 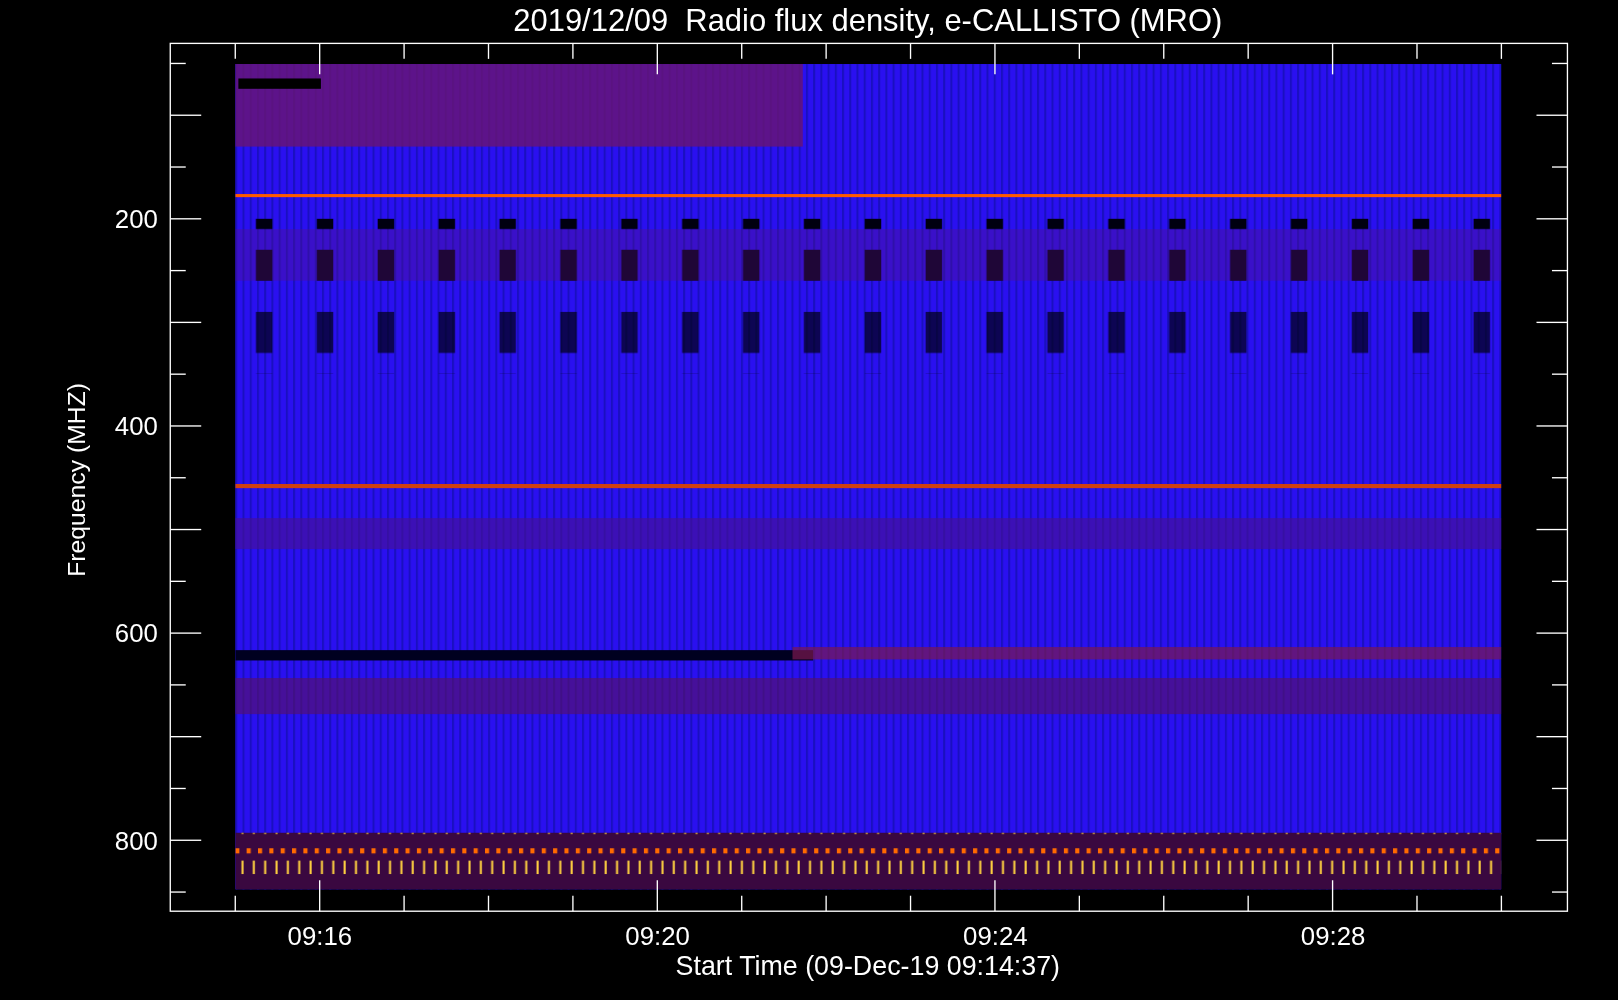 What do you see at coordinates (868, 966) in the screenshot?
I see `x-axis-label: Start Time (09-Dec-19 09:14:37)` at bounding box center [868, 966].